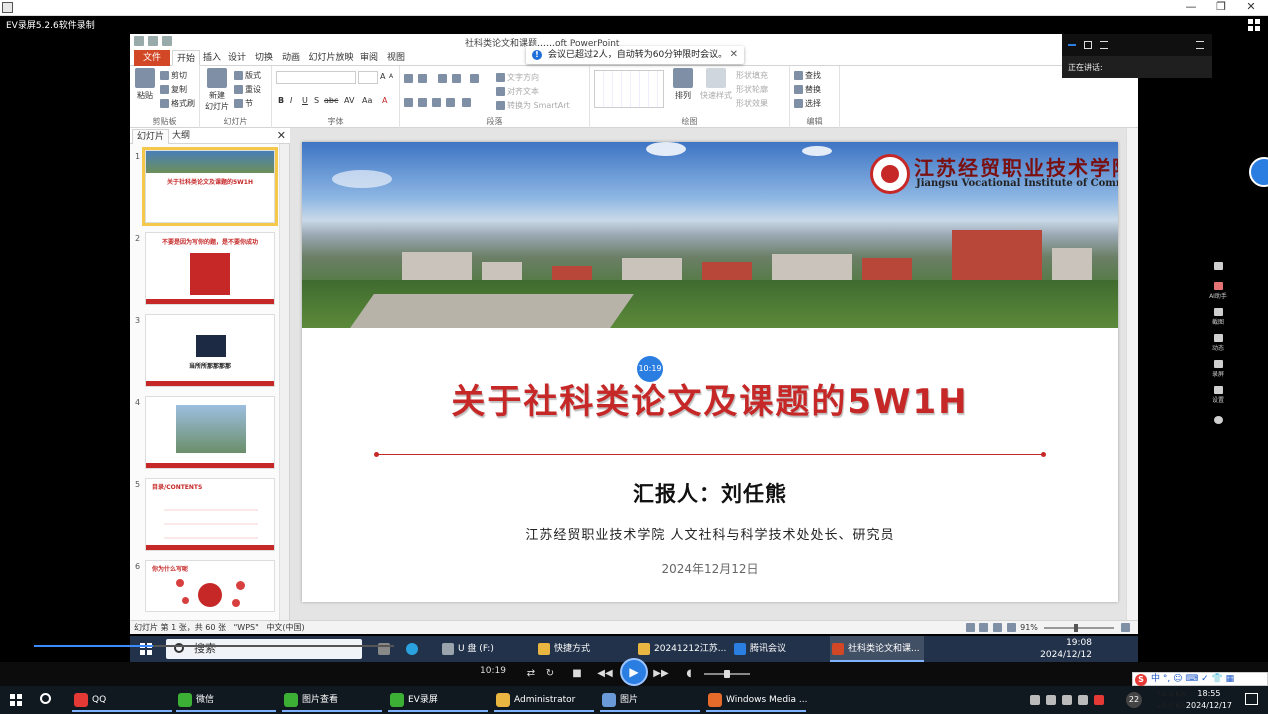 The image size is (1268, 714). Describe the element at coordinates (408, 78) in the screenshot. I see `bullets-icon` at that location.